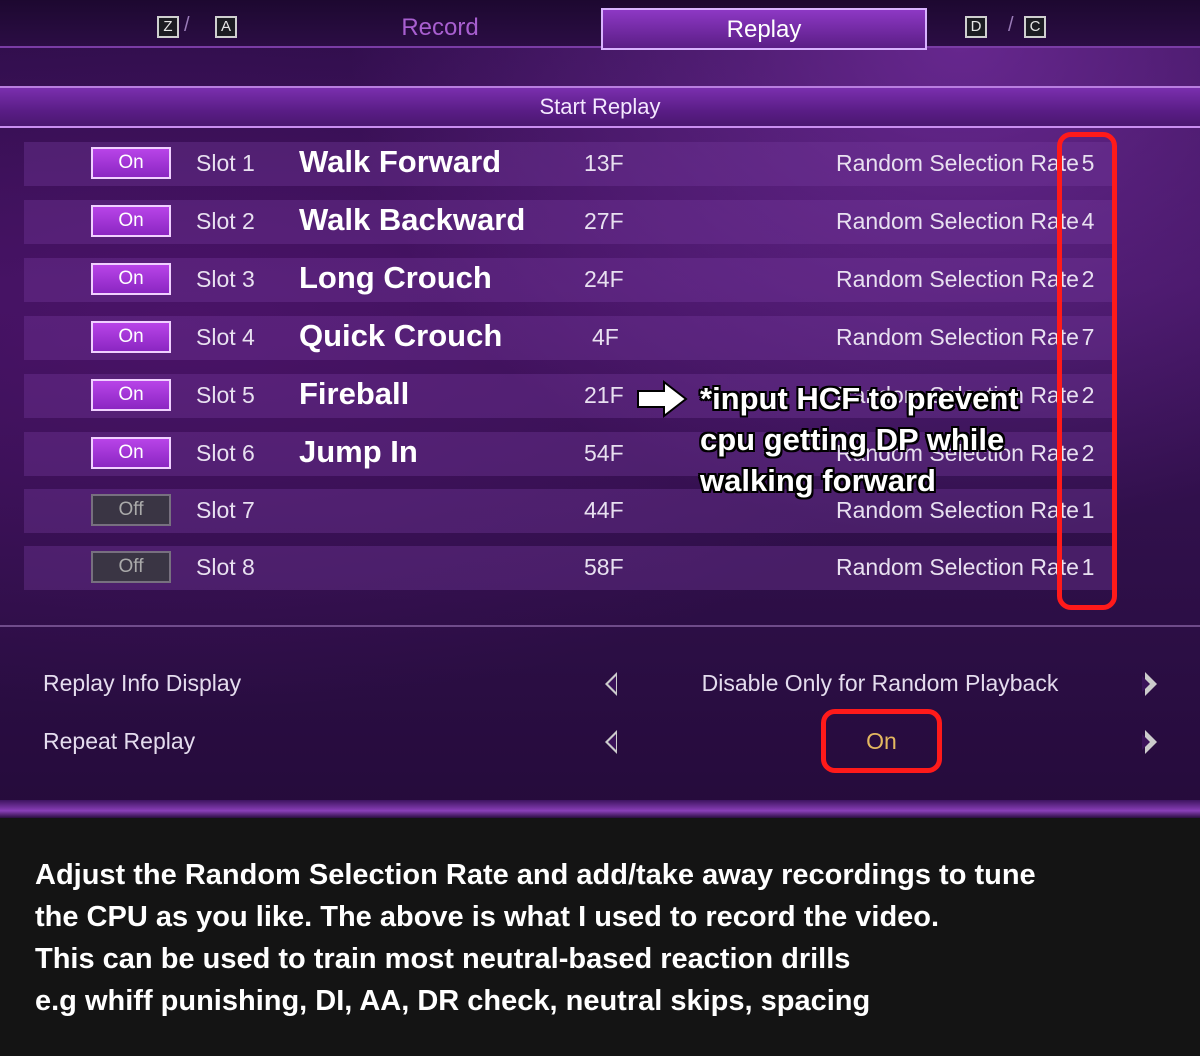 The height and width of the screenshot is (1056, 1200). Describe the element at coordinates (119, 741) in the screenshot. I see `option-label: Repeat Replay` at that location.